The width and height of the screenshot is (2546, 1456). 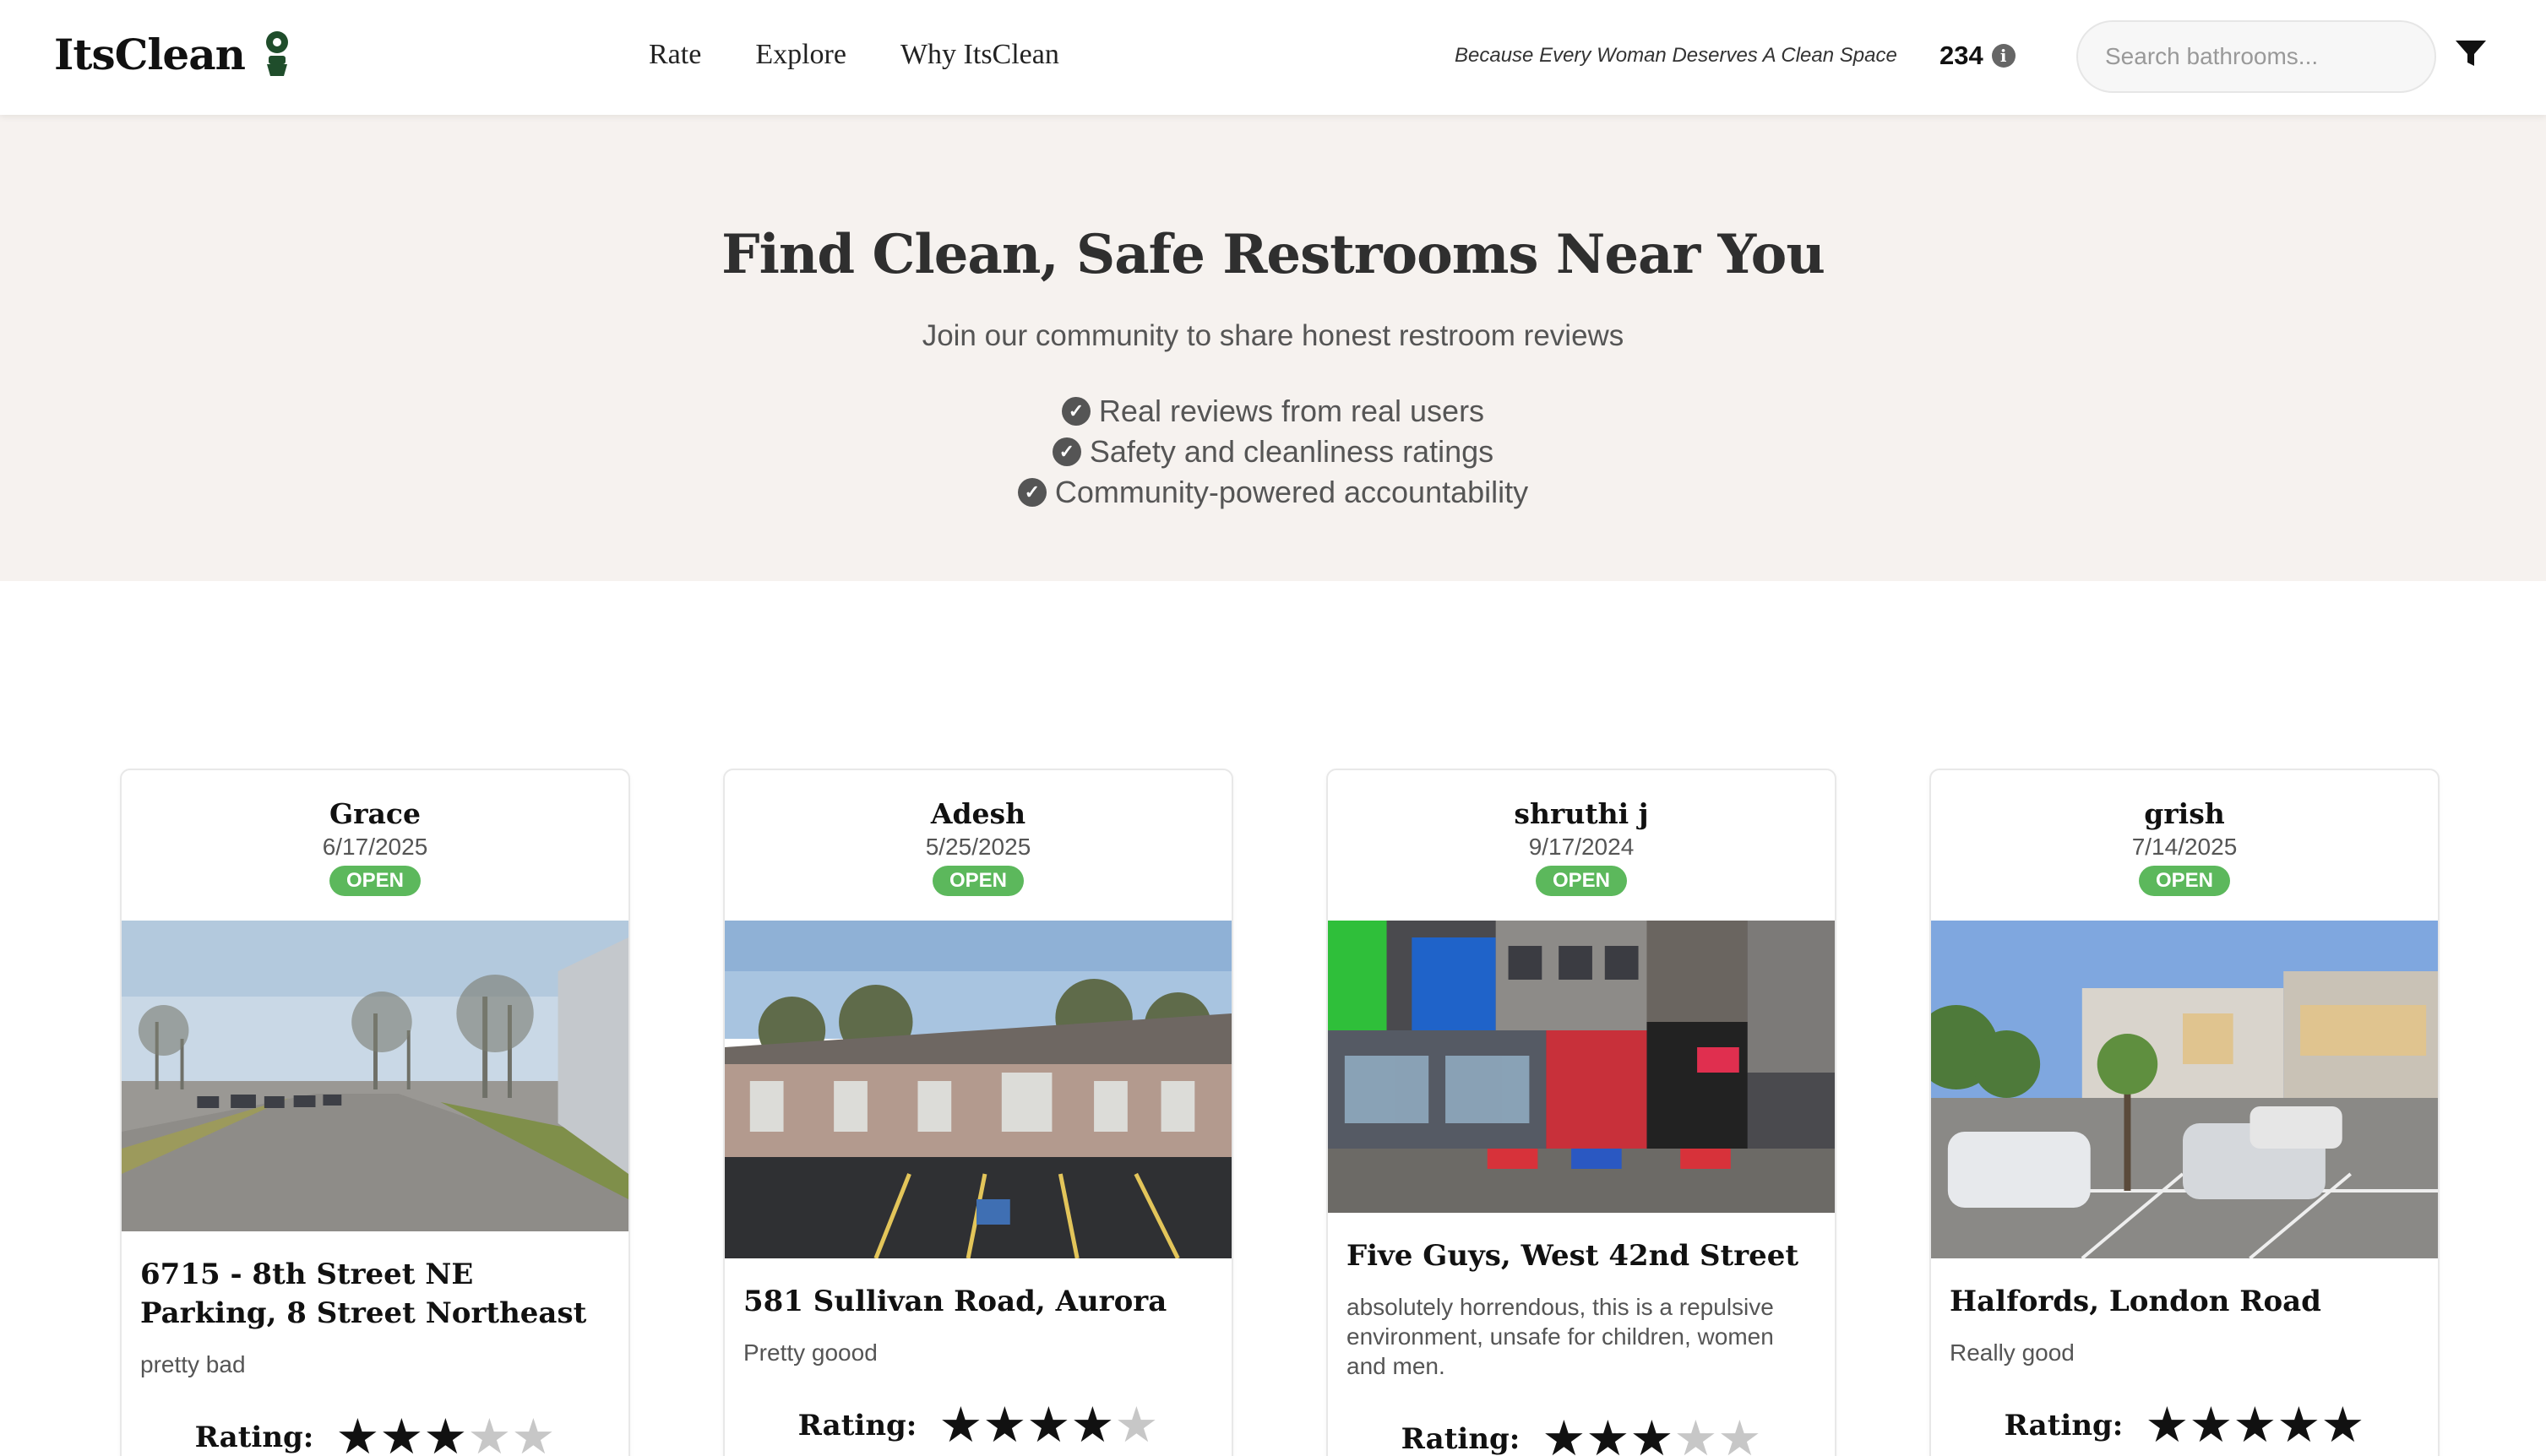 I want to click on toilet-pin-icon, so click(x=276, y=53).